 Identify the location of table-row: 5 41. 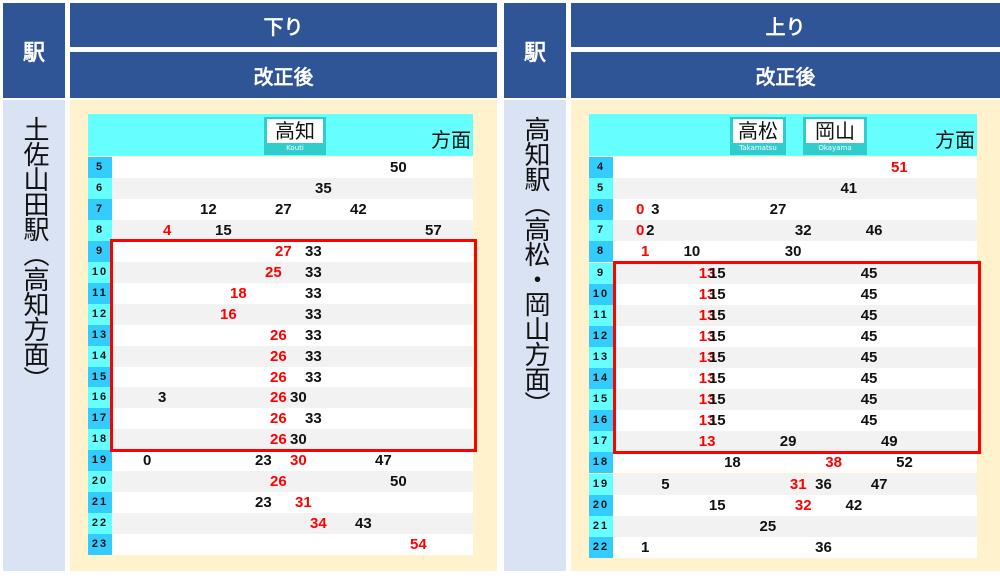
(783, 189).